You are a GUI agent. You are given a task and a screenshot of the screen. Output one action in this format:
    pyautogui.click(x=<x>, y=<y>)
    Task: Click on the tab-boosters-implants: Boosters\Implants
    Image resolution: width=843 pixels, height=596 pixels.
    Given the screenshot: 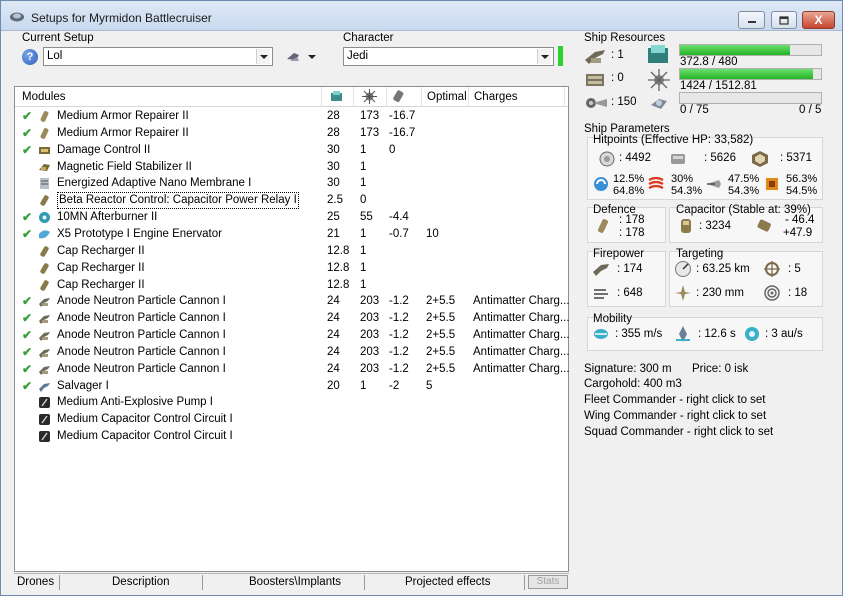 What is the action you would take?
    pyautogui.click(x=295, y=582)
    